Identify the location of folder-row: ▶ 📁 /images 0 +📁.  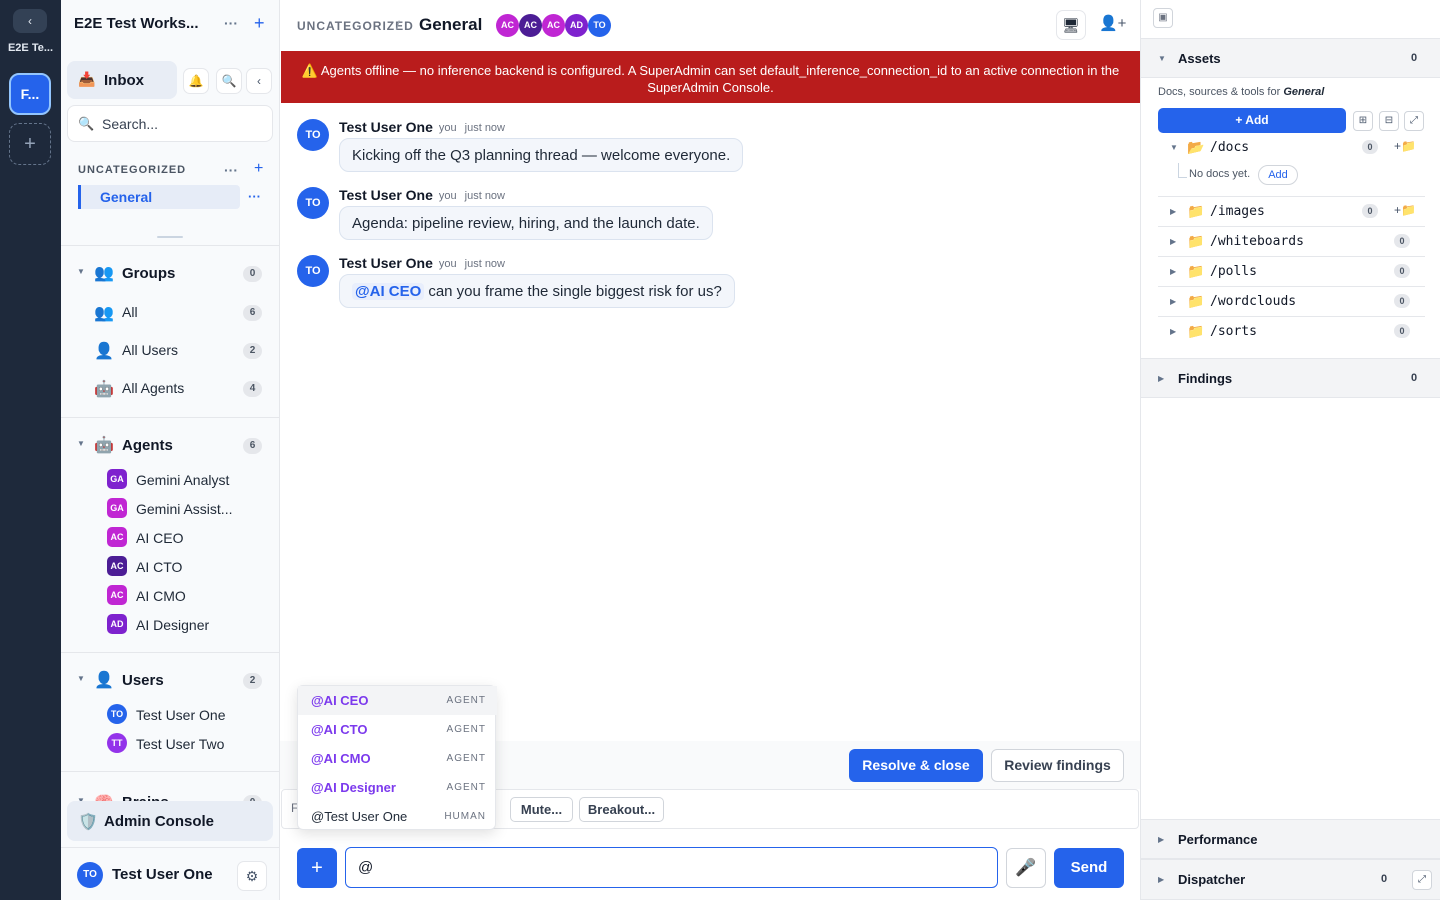
(1291, 212).